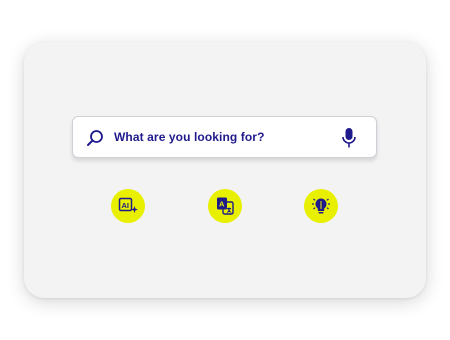 The width and height of the screenshot is (450, 340). I want to click on translate-icon: A, so click(225, 206).